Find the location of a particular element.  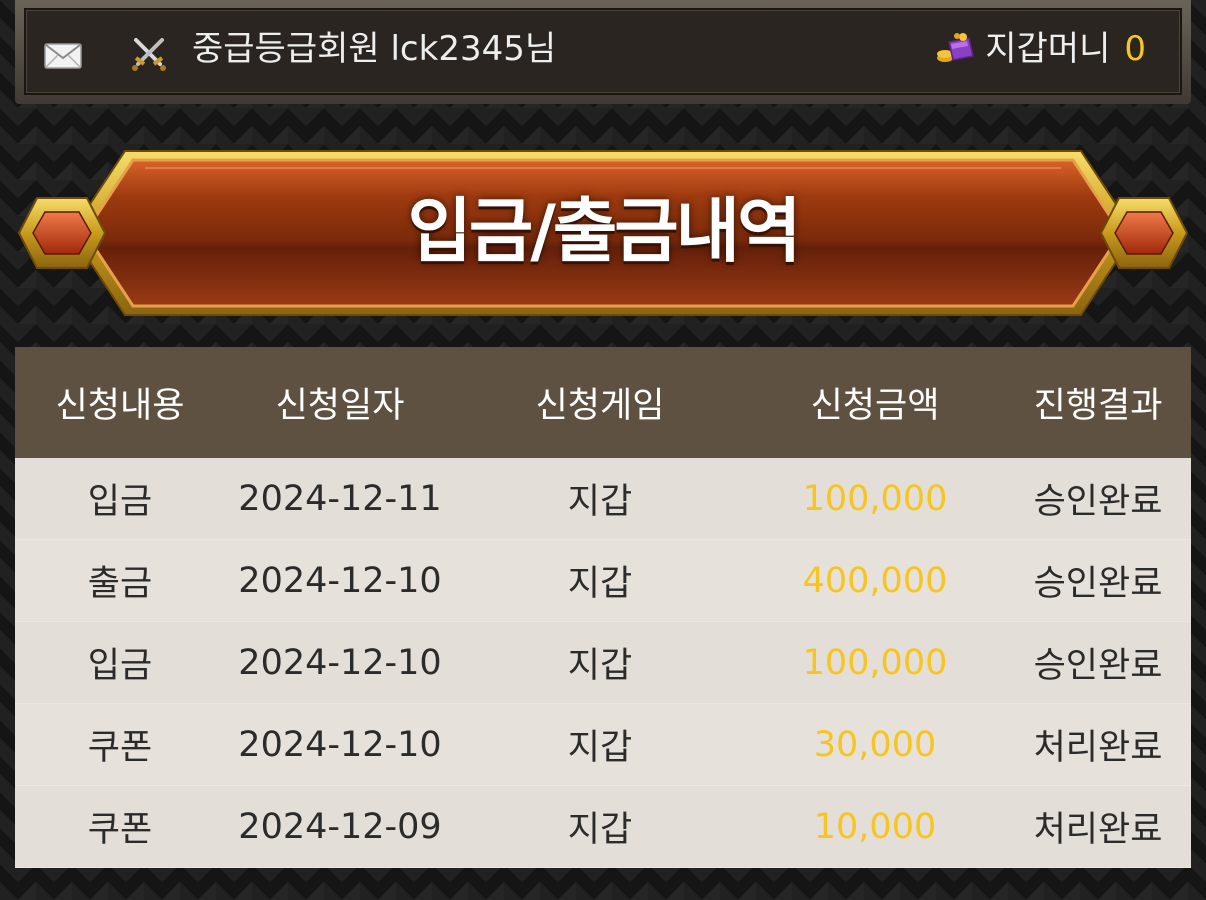

table-row: 입금 2024-12-10 지갑 100,000 승인완료 is located at coordinates (603, 662).